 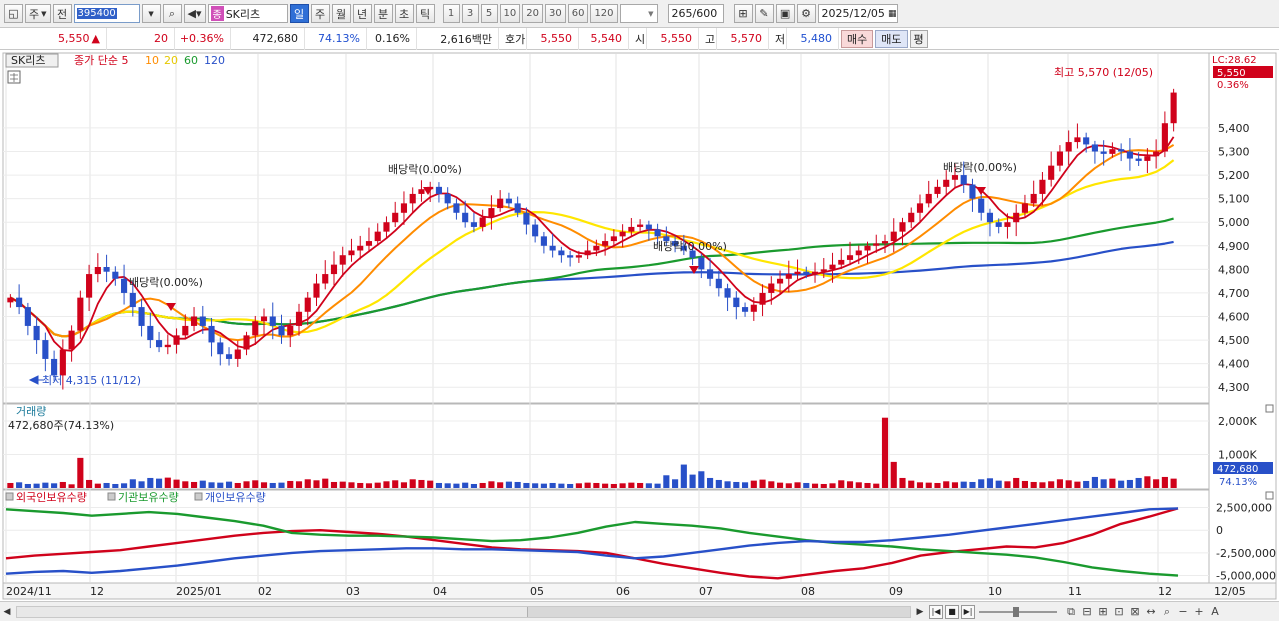 What do you see at coordinates (578, 13) in the screenshot?
I see `interval-60: 60` at bounding box center [578, 13].